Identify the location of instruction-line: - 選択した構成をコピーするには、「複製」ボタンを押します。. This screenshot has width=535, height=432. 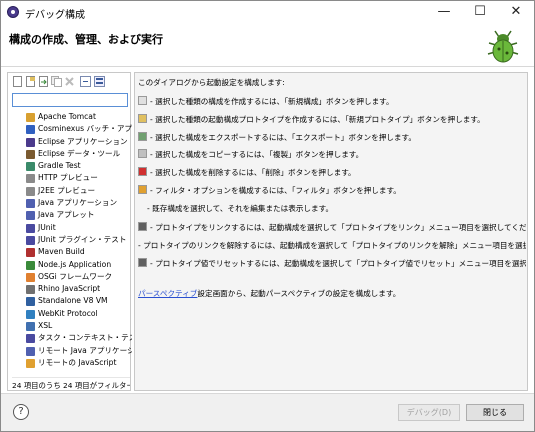
(332, 154).